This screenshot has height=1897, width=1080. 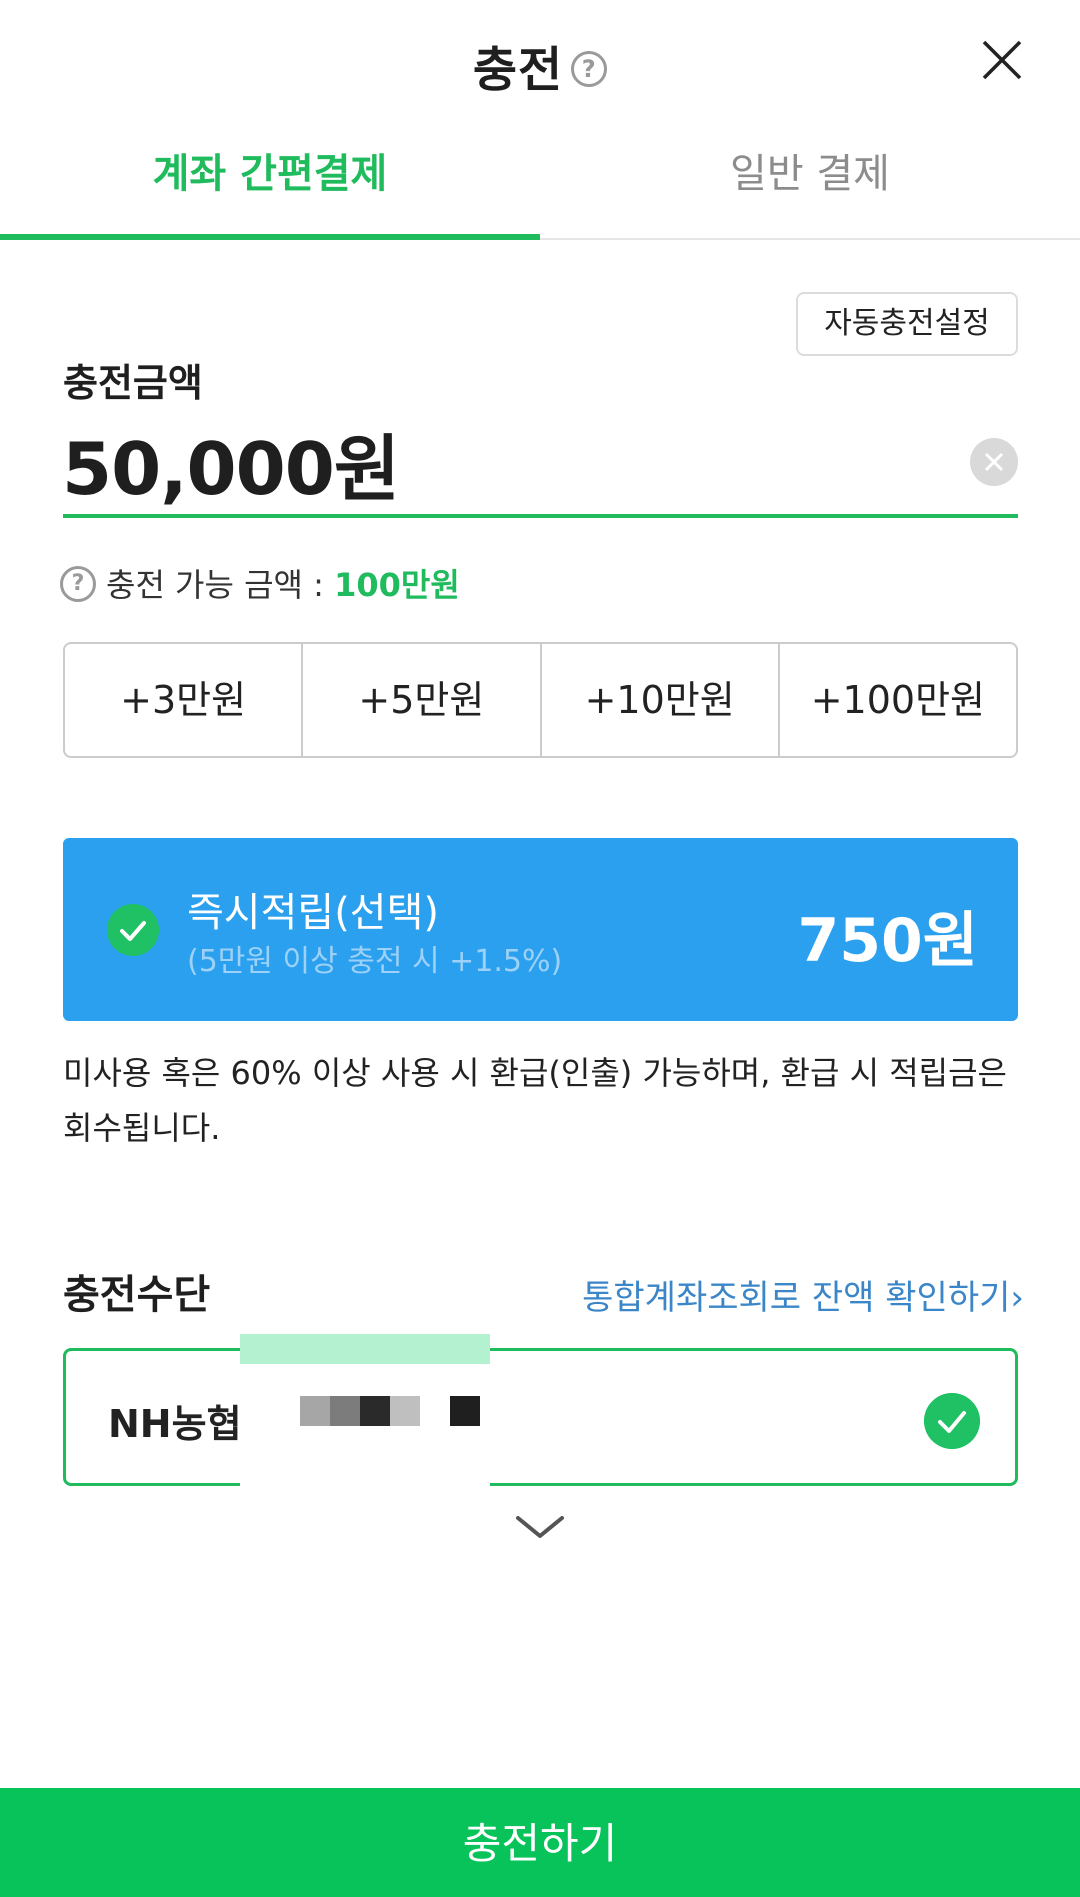 What do you see at coordinates (137, 1295) in the screenshot?
I see `payment-method-label: 충전수단` at bounding box center [137, 1295].